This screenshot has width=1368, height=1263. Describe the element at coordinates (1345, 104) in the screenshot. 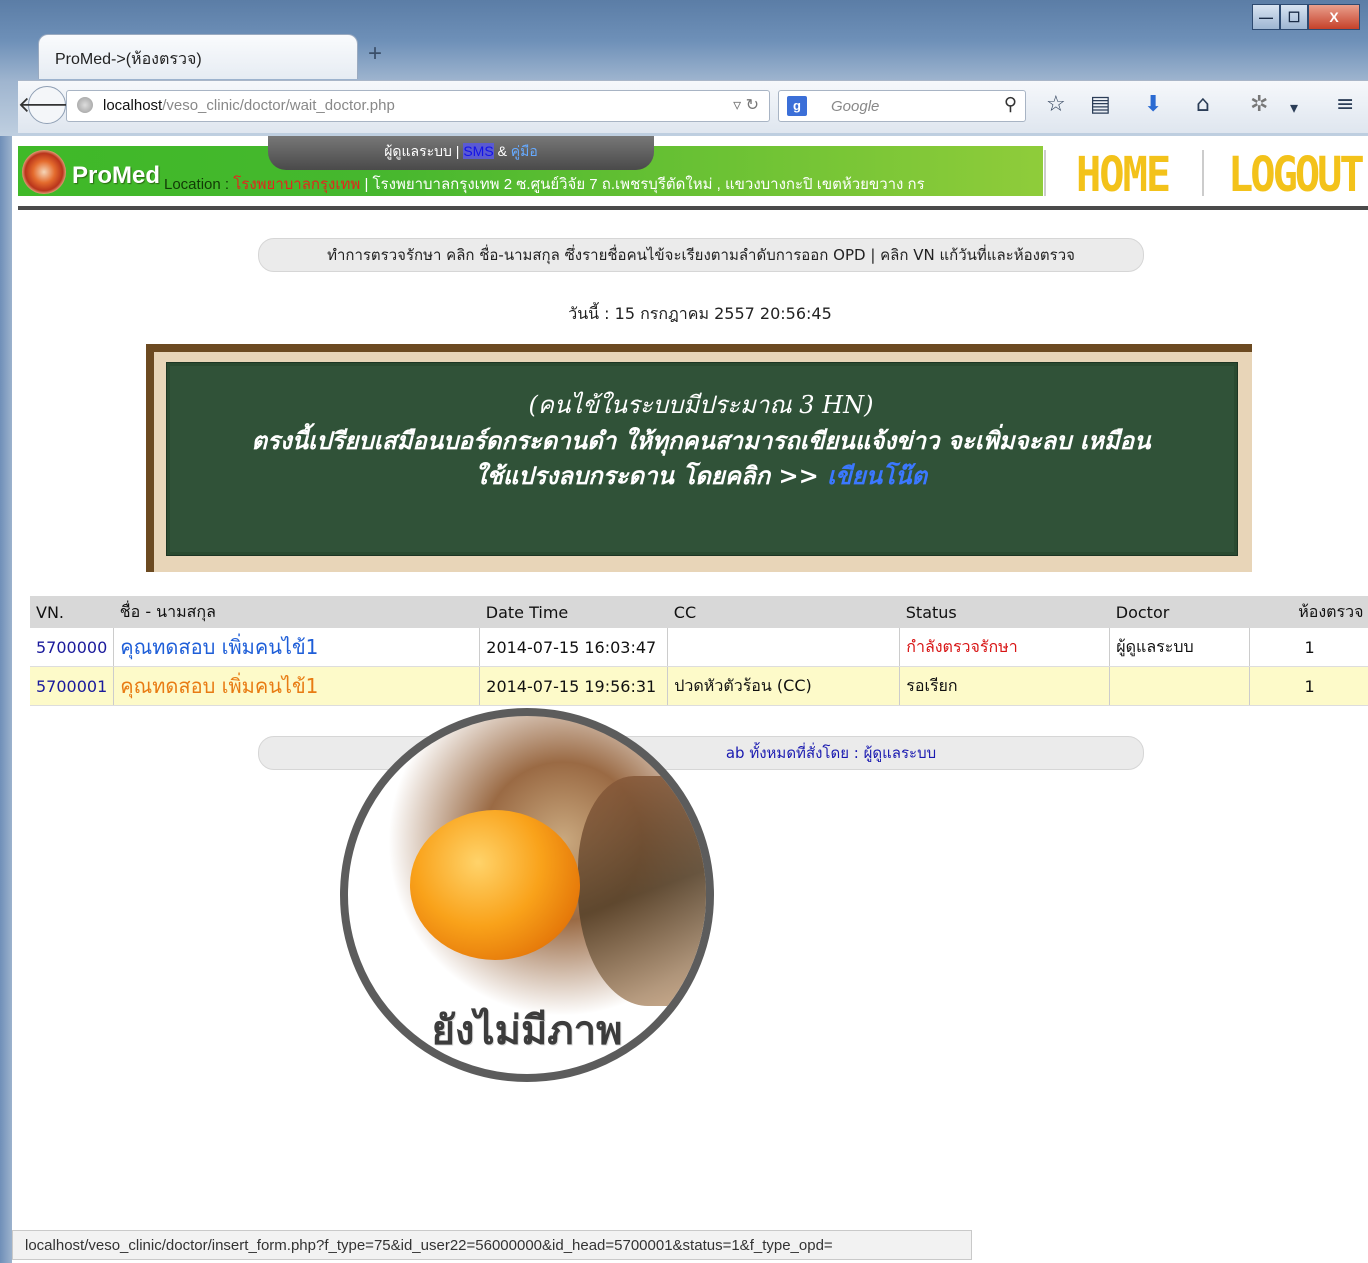

I see `menu-icon: ≡` at that location.